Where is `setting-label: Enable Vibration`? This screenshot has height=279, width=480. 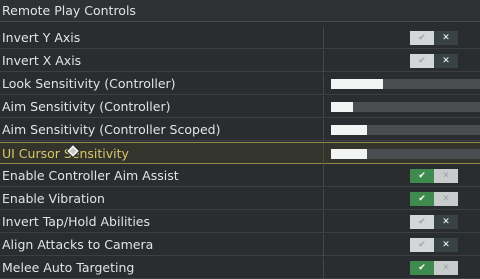
setting-label: Enable Vibration is located at coordinates (53, 198).